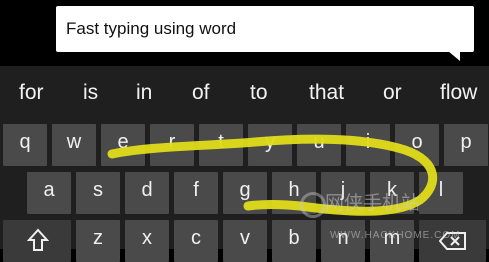 The width and height of the screenshot is (489, 262). What do you see at coordinates (144, 93) in the screenshot?
I see `suggestion-in: in` at bounding box center [144, 93].